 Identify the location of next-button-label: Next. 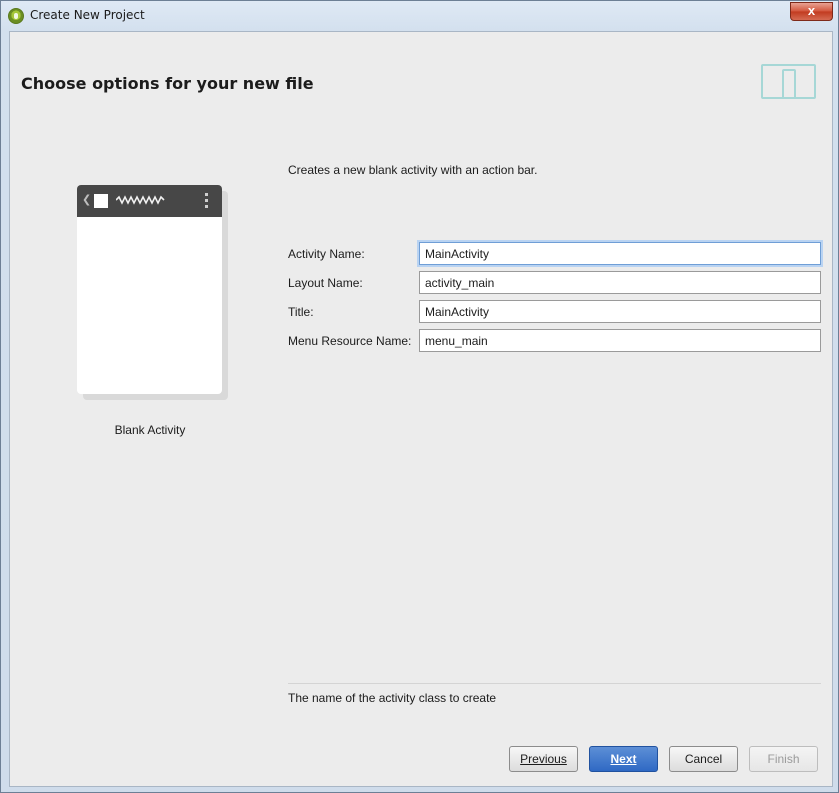
(623, 759).